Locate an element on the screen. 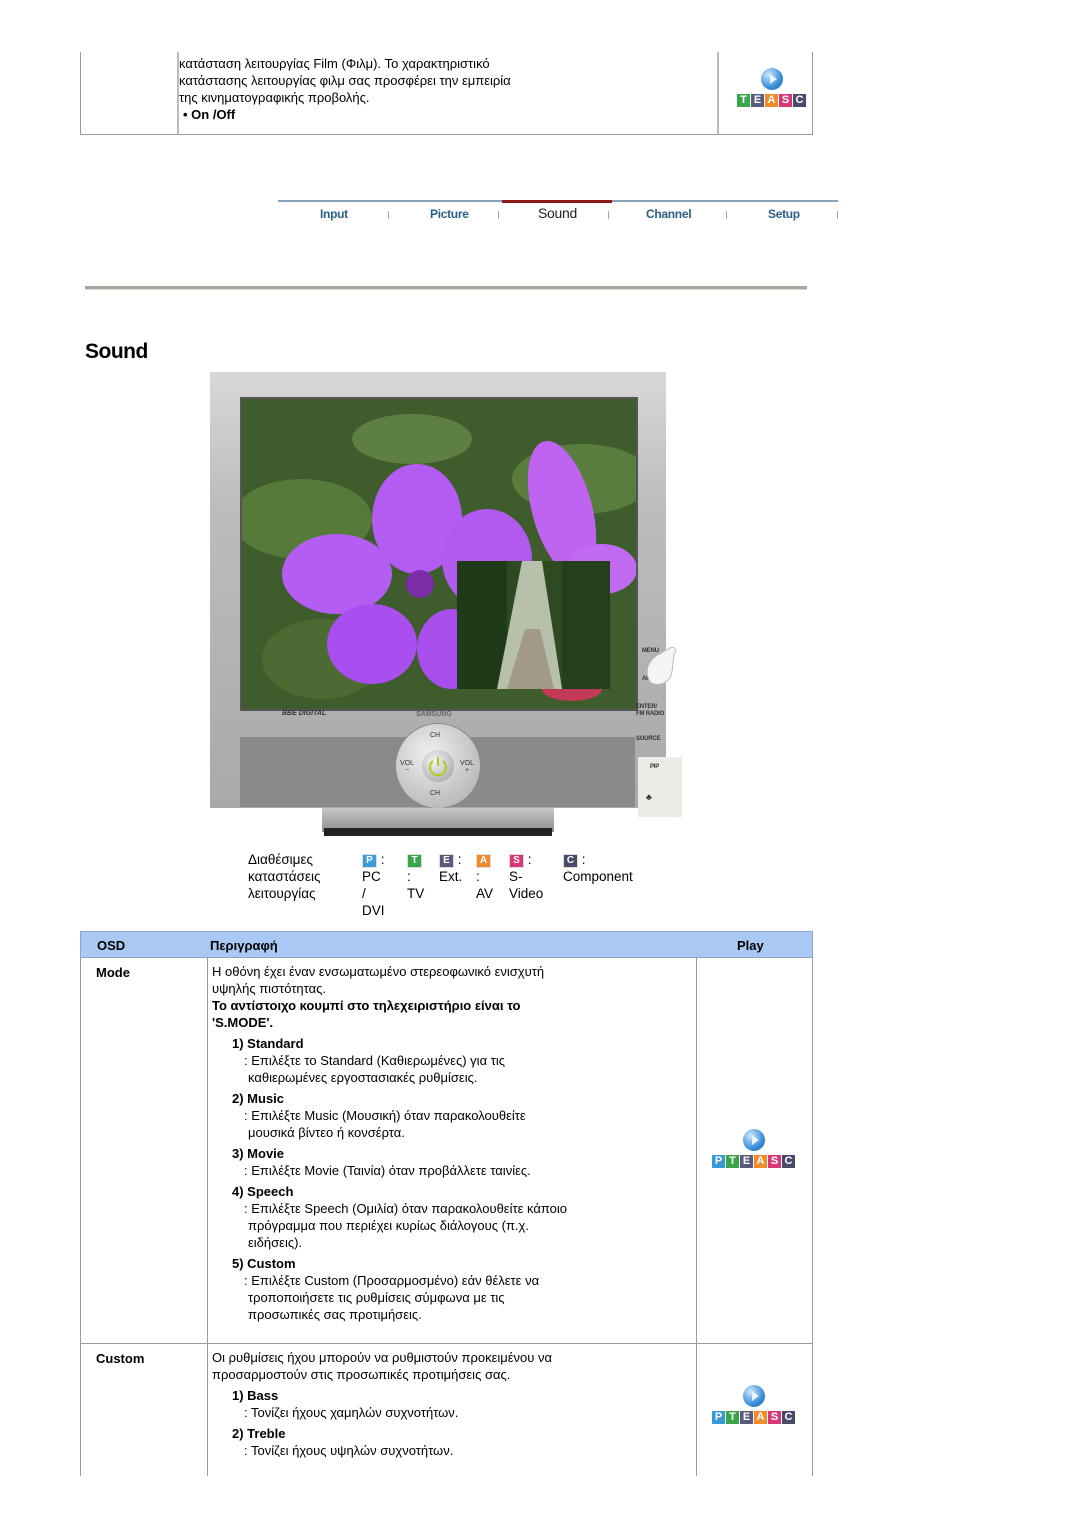 This screenshot has height=1528, width=1080. header-osd: OSD is located at coordinates (111, 945).